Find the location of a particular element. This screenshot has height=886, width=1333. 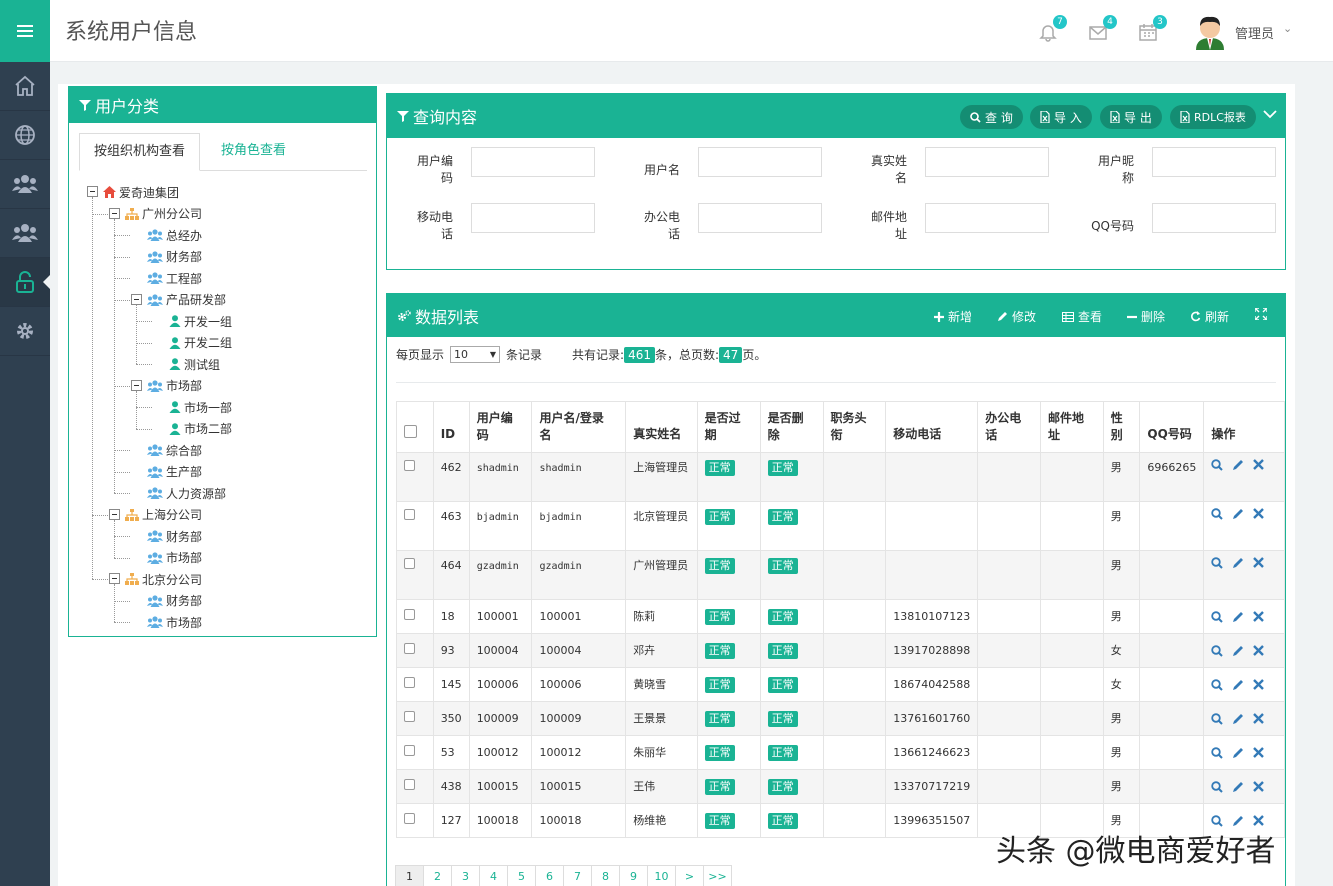

page-link: 2 is located at coordinates (437, 875).